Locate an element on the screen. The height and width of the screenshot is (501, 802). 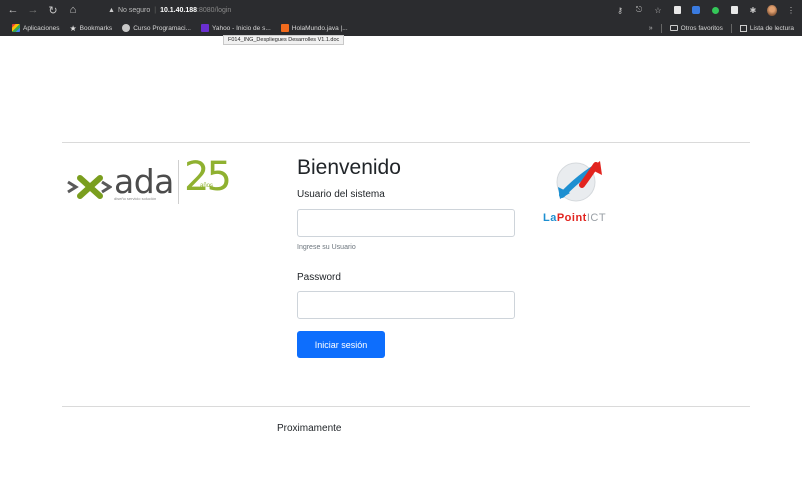
url-host: 10.1.40.188 is located at coordinates (179, 10).